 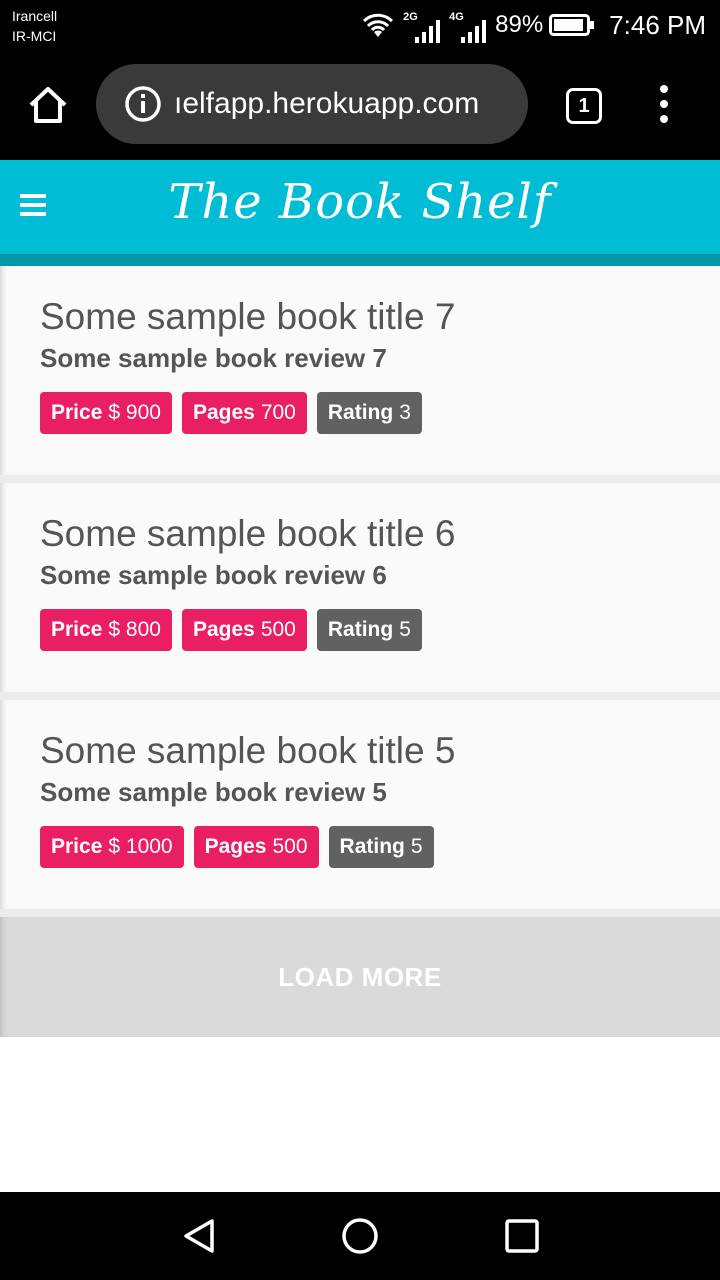 I want to click on status-icons: 2G 4G 89% 7:46 PM, so click(x=533, y=25).